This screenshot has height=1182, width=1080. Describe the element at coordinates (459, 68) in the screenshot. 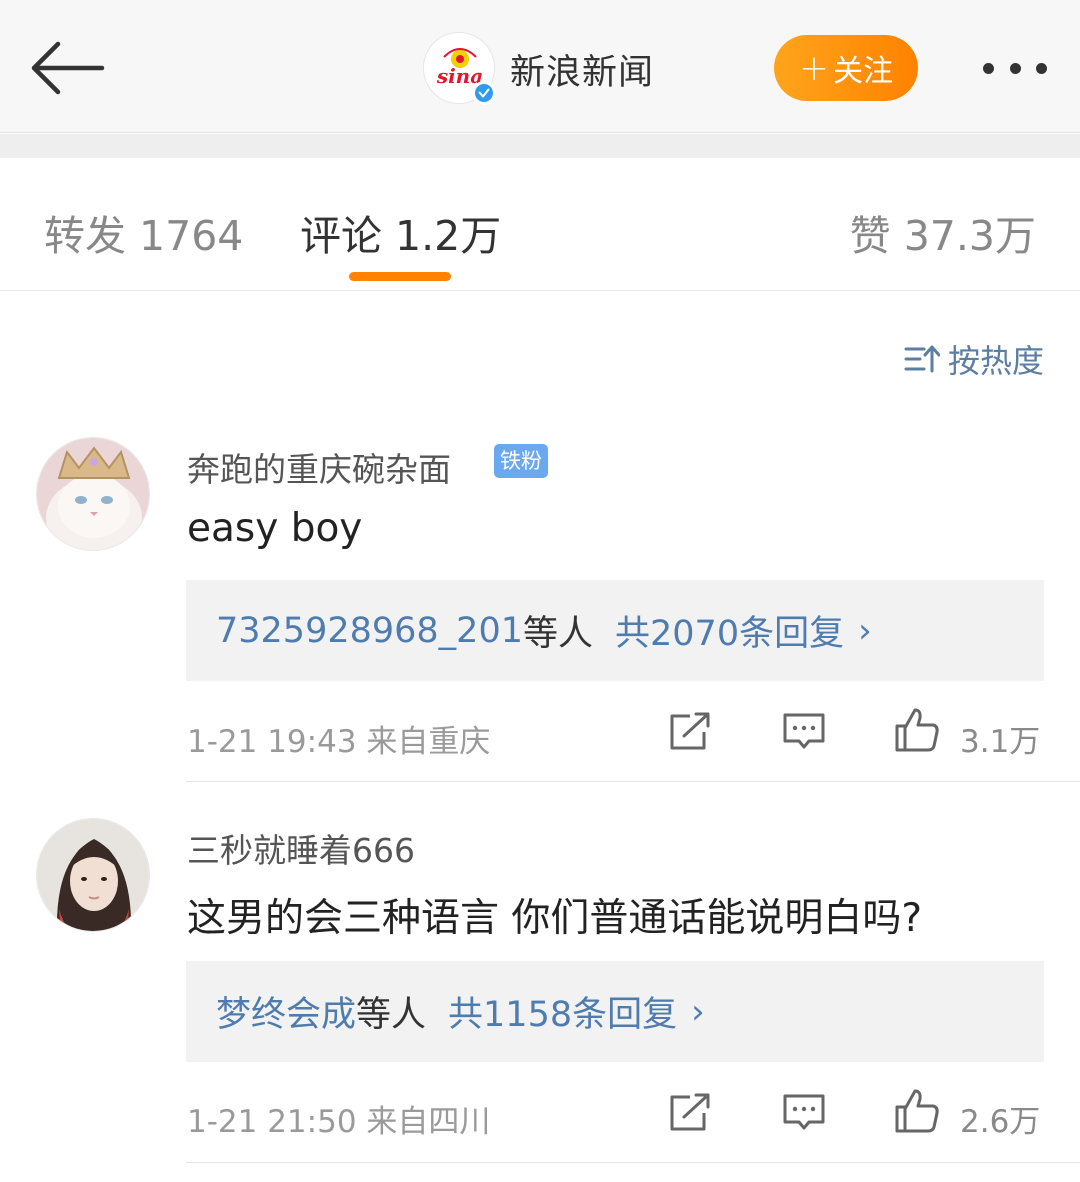

I see `account-avatar: sina` at that location.